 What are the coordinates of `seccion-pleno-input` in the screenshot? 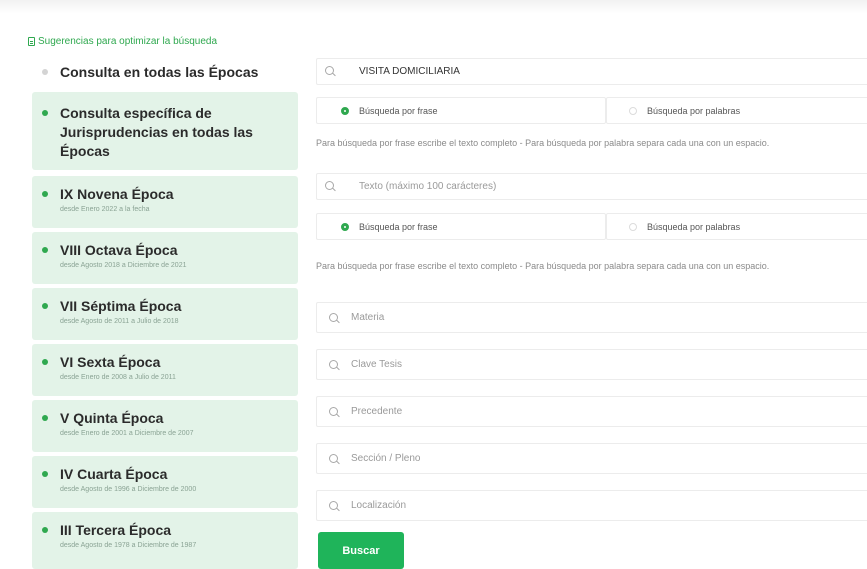 It's located at (591, 458).